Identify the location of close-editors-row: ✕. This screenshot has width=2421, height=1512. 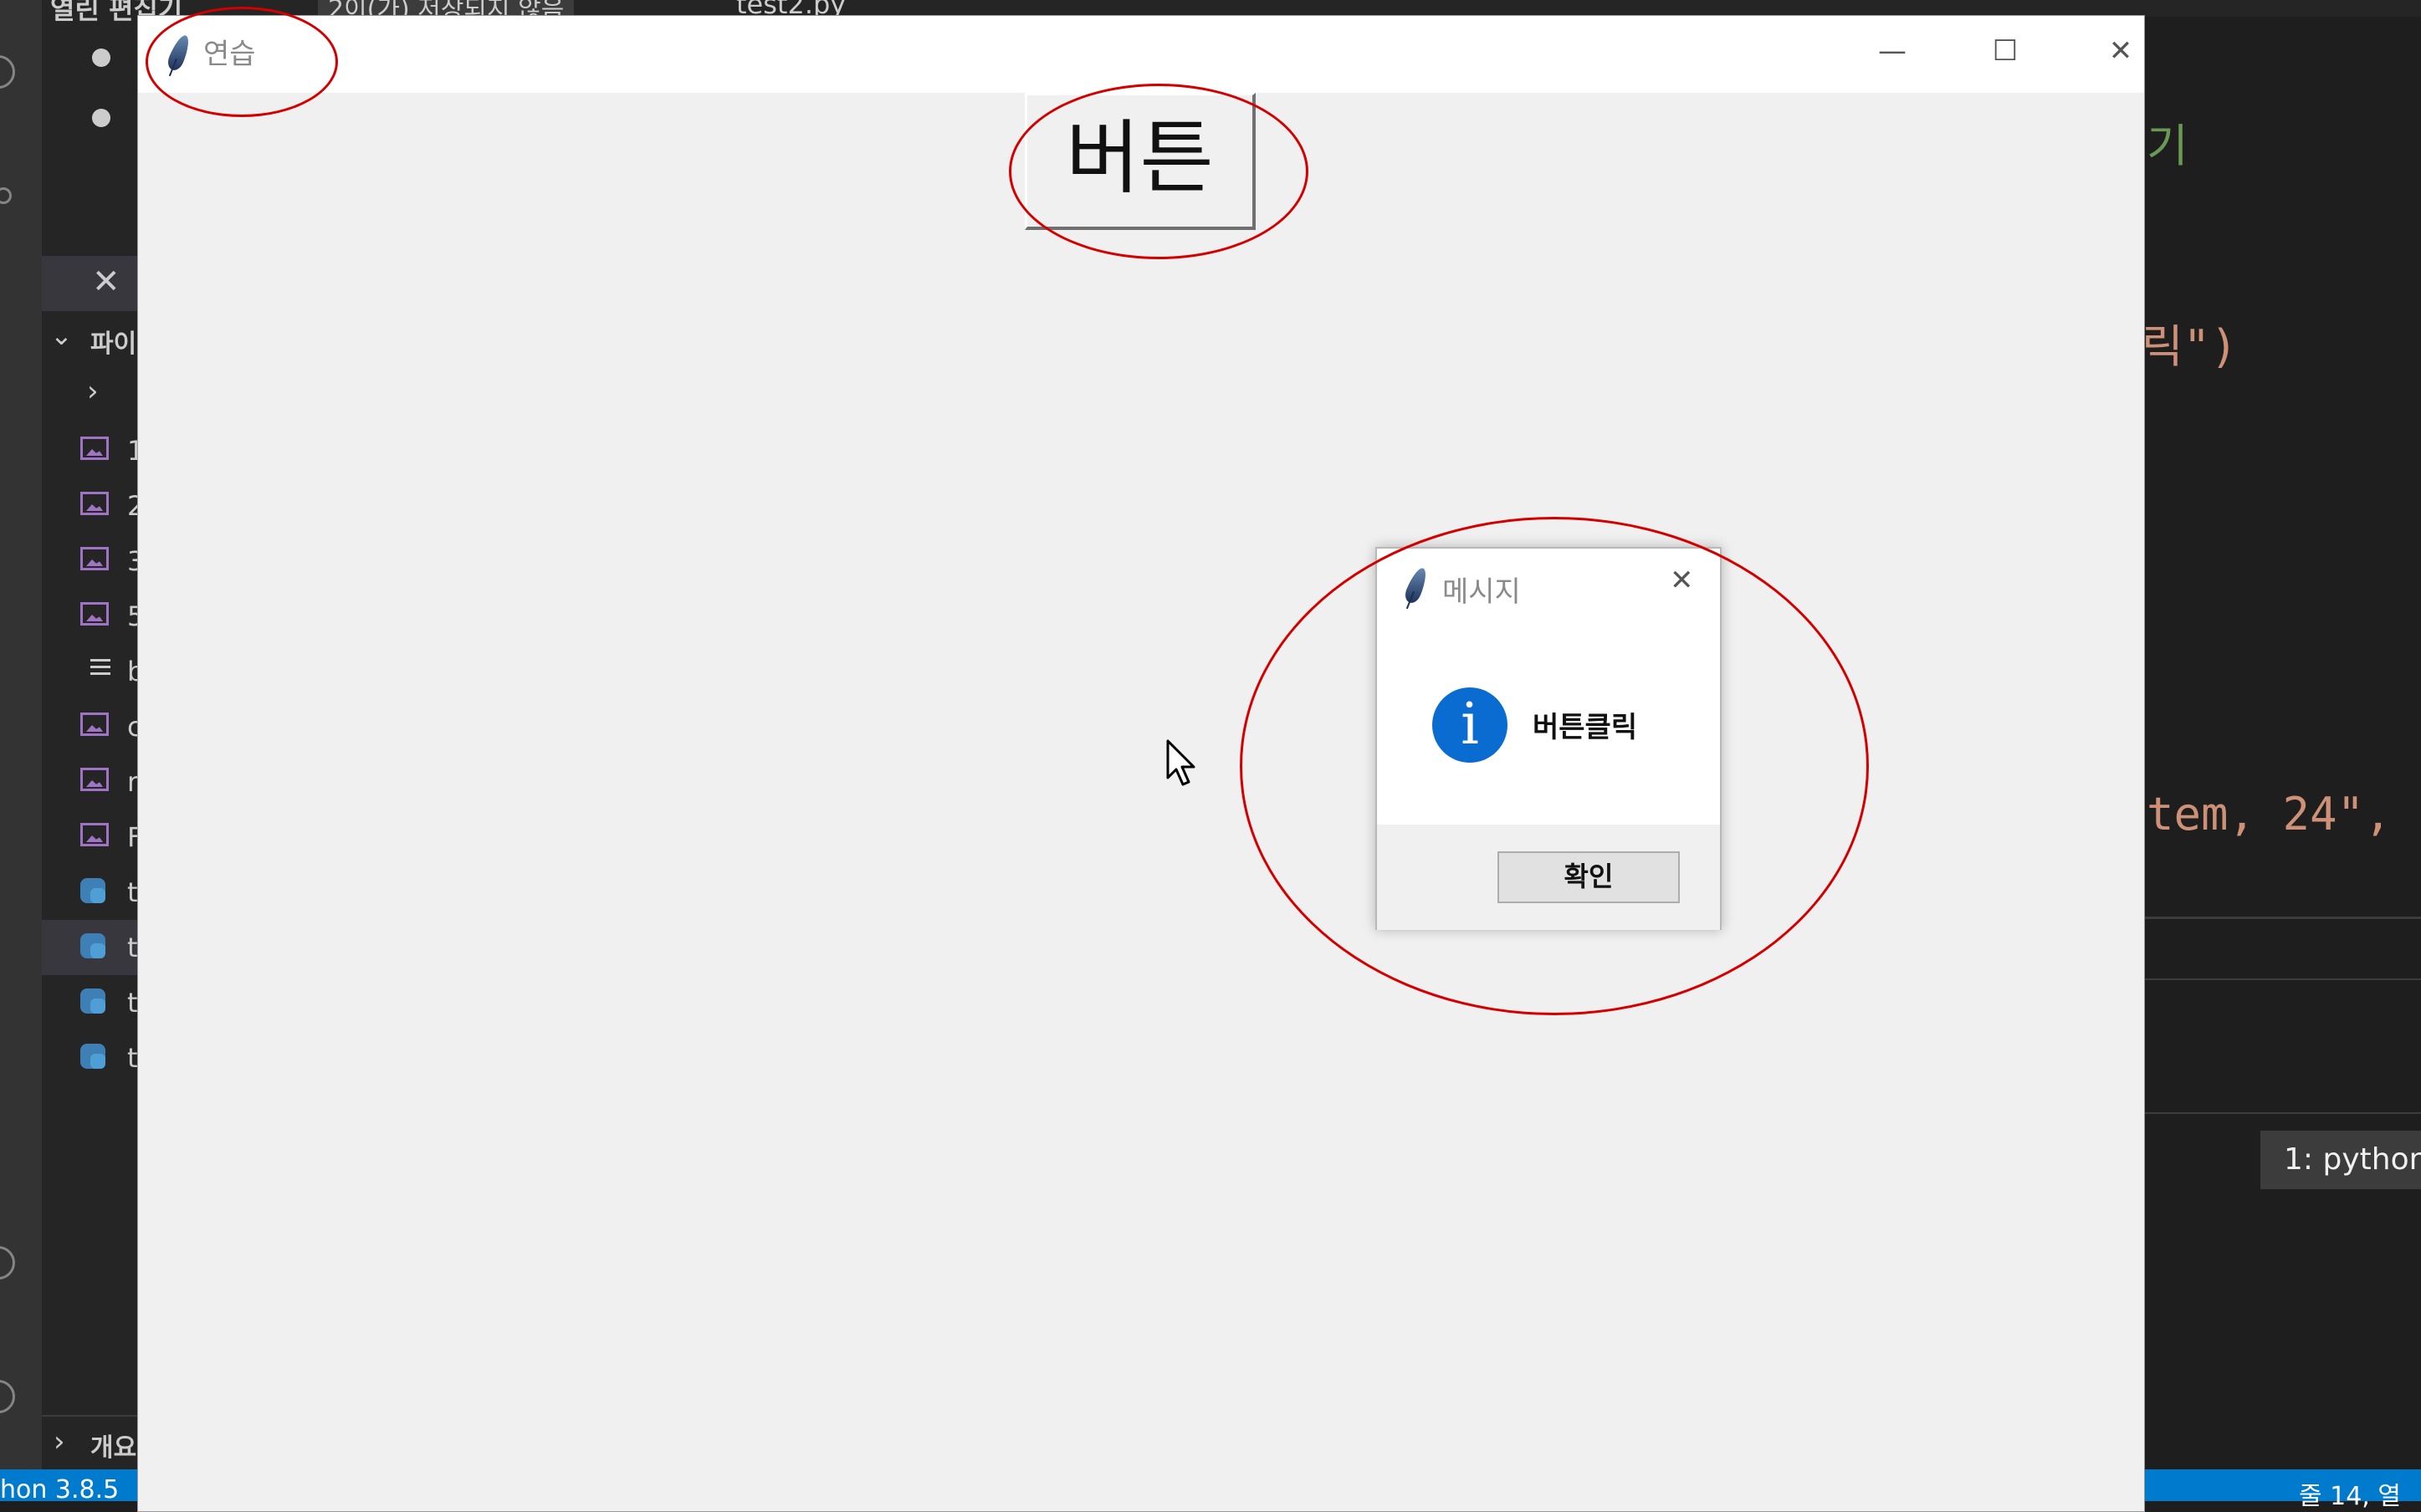
(90, 283).